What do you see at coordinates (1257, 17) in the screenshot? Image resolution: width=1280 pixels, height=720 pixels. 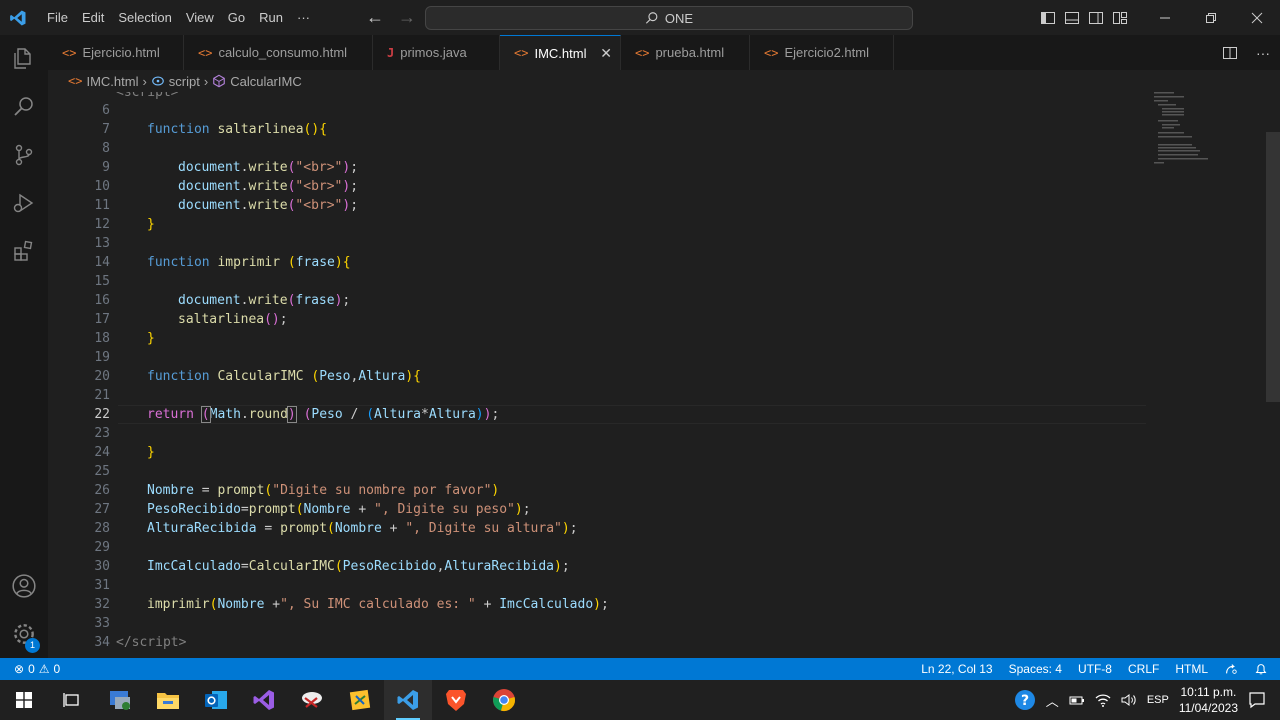 I see `close-window-icon` at bounding box center [1257, 17].